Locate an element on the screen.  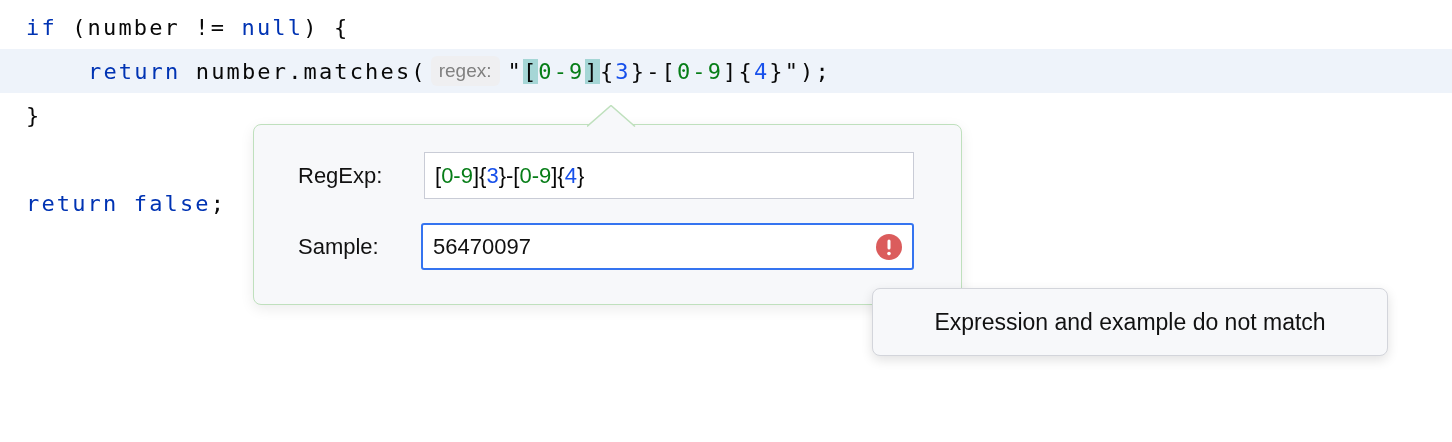
code-line: return false; is located at coordinates (126, 203).